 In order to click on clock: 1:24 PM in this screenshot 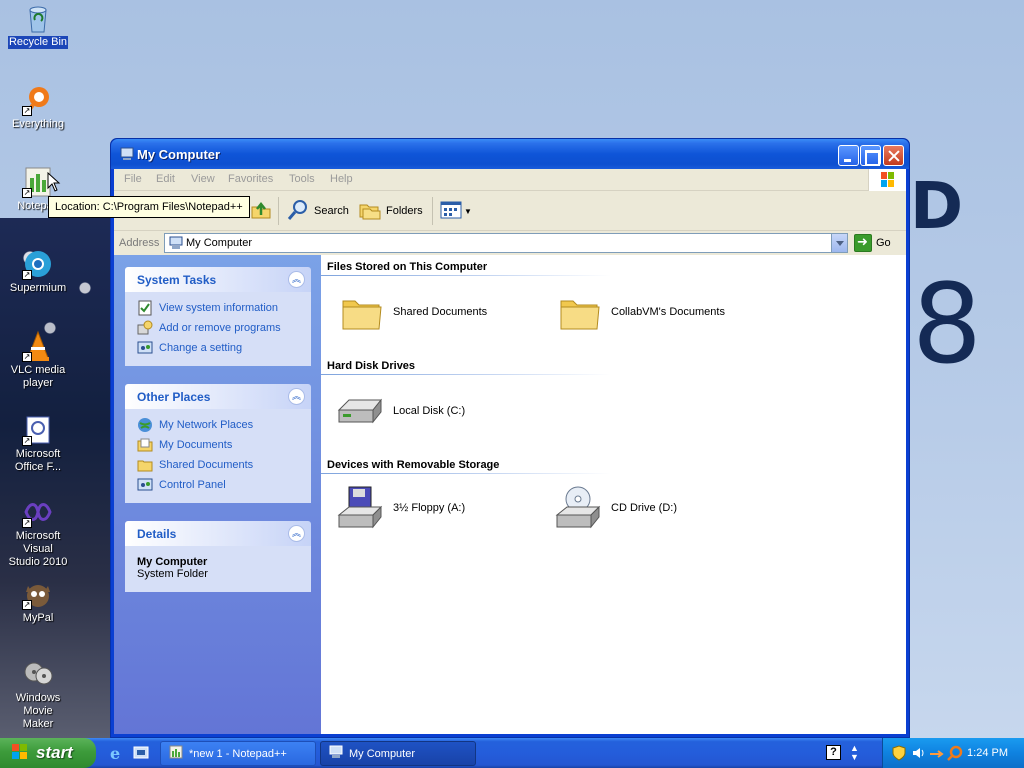, I will do `click(987, 753)`.